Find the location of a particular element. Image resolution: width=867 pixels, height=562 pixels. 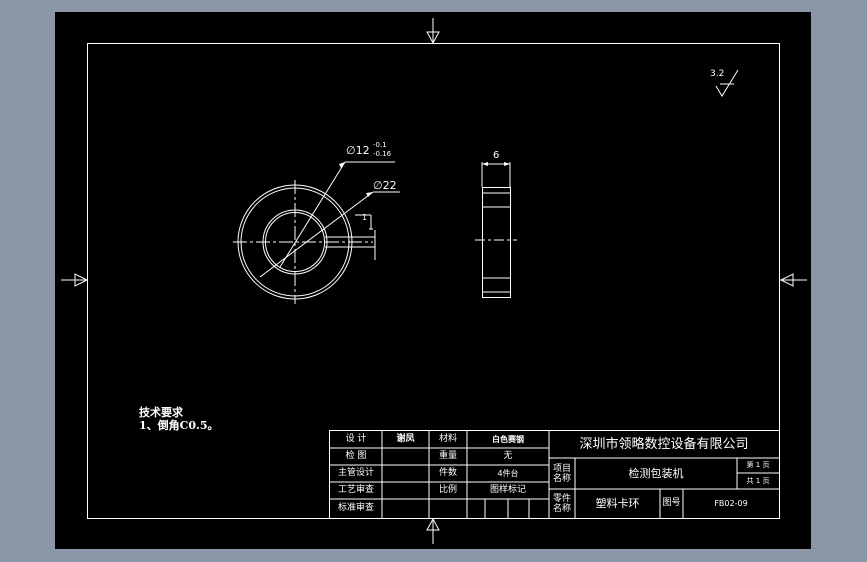

centering-mark-bottom is located at coordinates (433, 530).